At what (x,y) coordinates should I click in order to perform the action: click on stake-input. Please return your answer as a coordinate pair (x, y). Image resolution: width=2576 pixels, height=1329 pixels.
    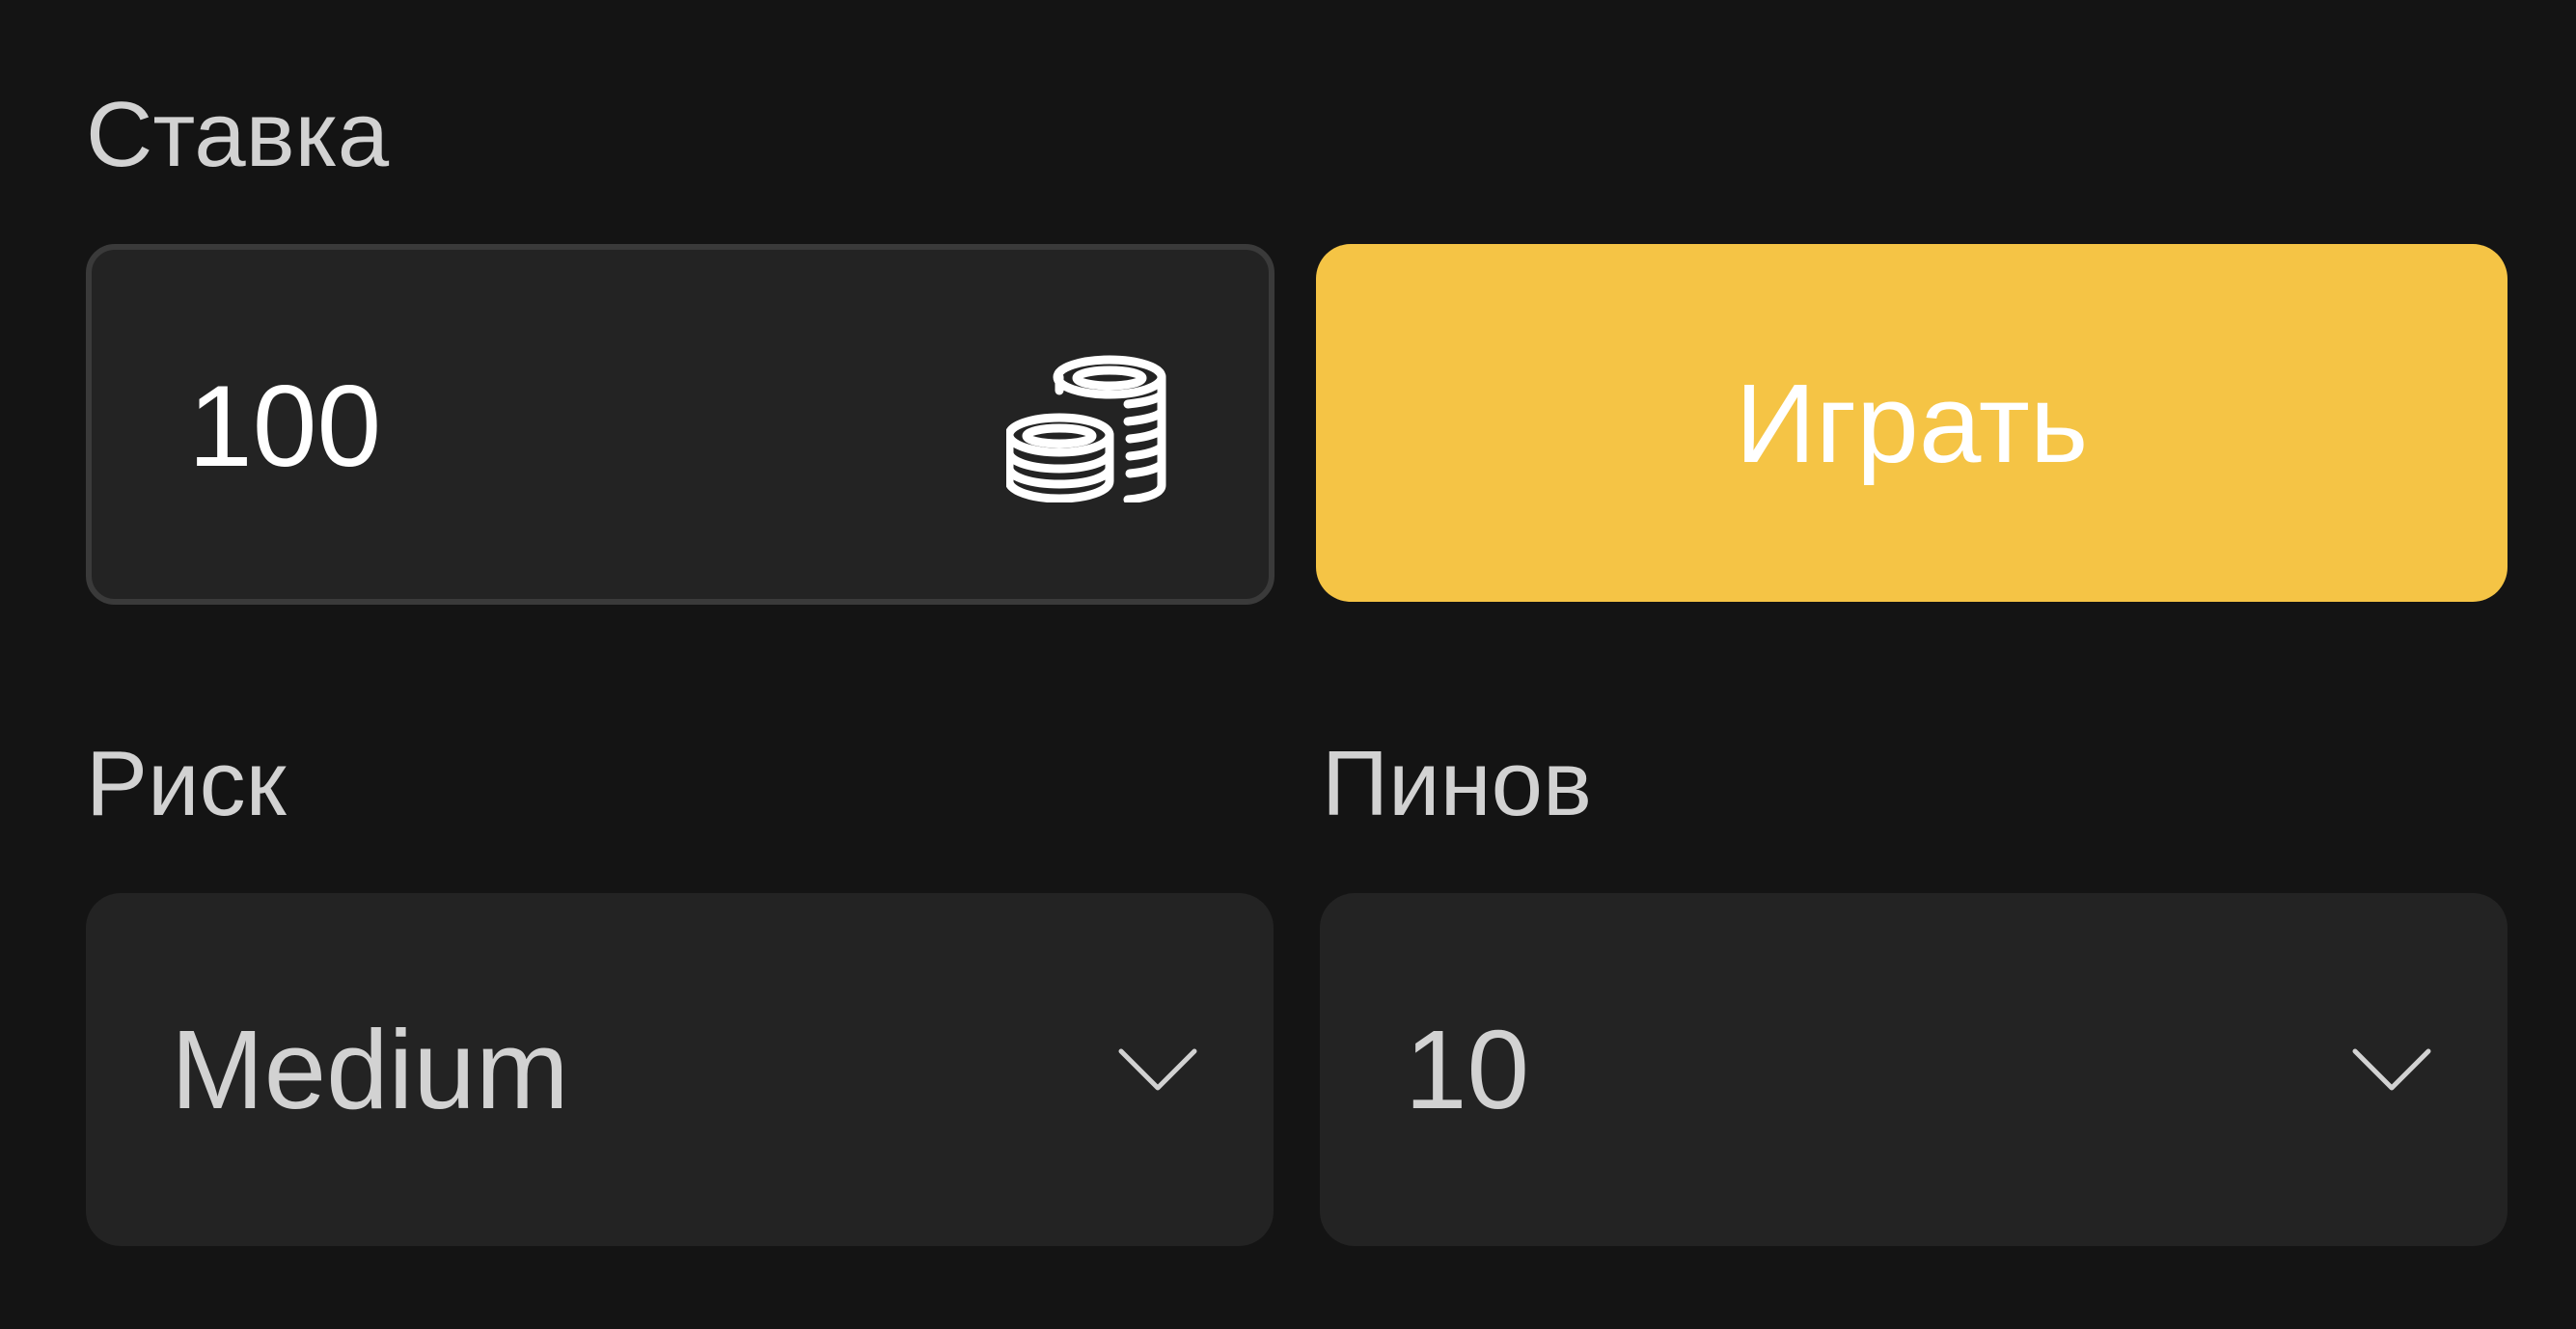
    Looking at the image, I should click on (574, 426).